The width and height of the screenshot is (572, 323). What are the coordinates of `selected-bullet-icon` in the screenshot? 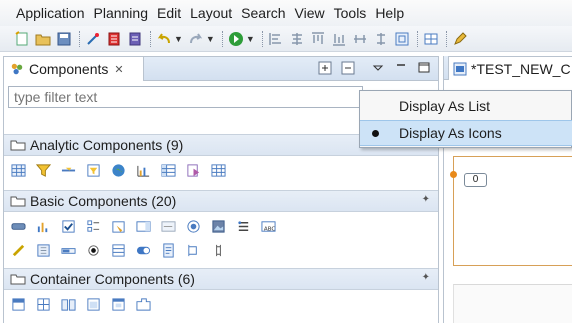 It's located at (375, 133).